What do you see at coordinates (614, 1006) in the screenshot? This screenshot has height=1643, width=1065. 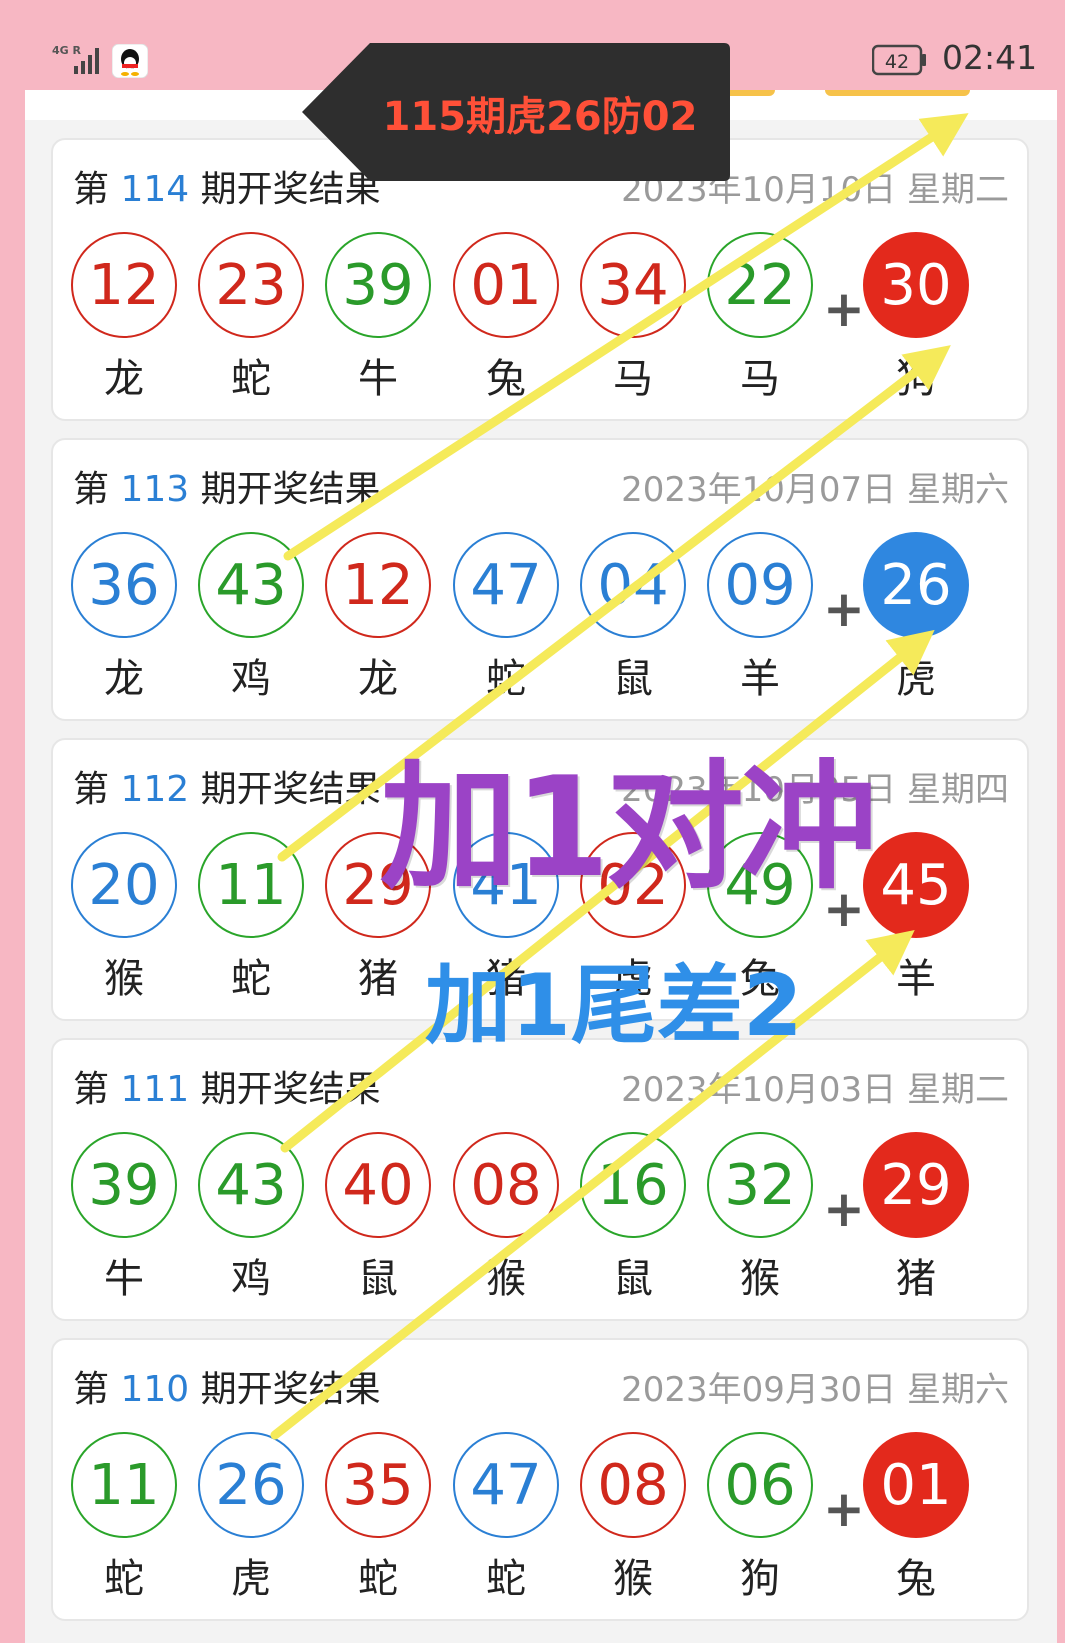 I see `overlay-sub-text: 加1尾差2` at bounding box center [614, 1006].